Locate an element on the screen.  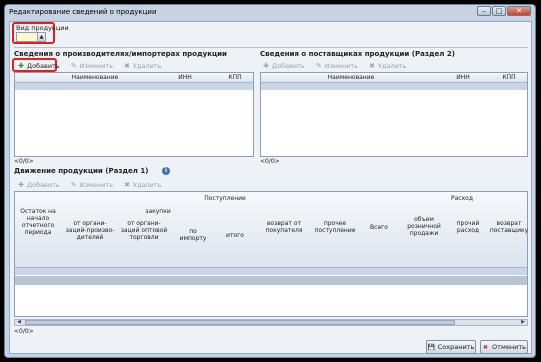
scroll-left-icon: ◀ is located at coordinates (19, 322).